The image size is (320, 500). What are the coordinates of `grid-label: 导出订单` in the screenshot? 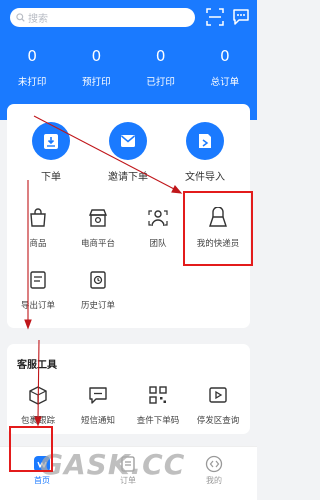 It's located at (37, 306).